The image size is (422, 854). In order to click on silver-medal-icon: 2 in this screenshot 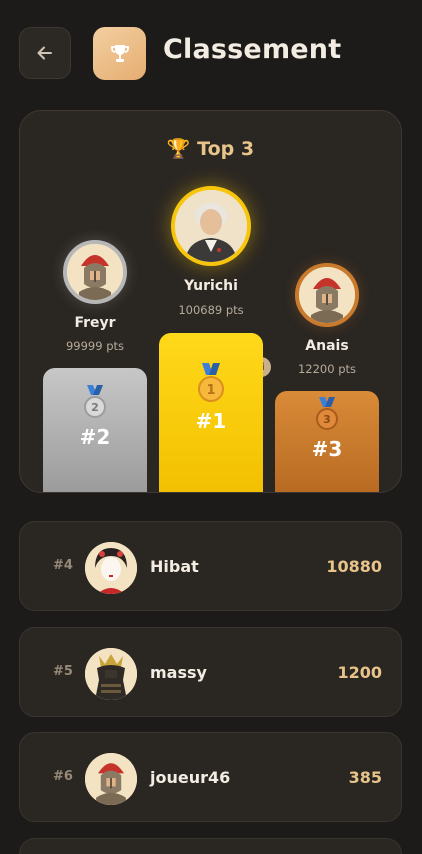, I will do `click(95, 401)`.